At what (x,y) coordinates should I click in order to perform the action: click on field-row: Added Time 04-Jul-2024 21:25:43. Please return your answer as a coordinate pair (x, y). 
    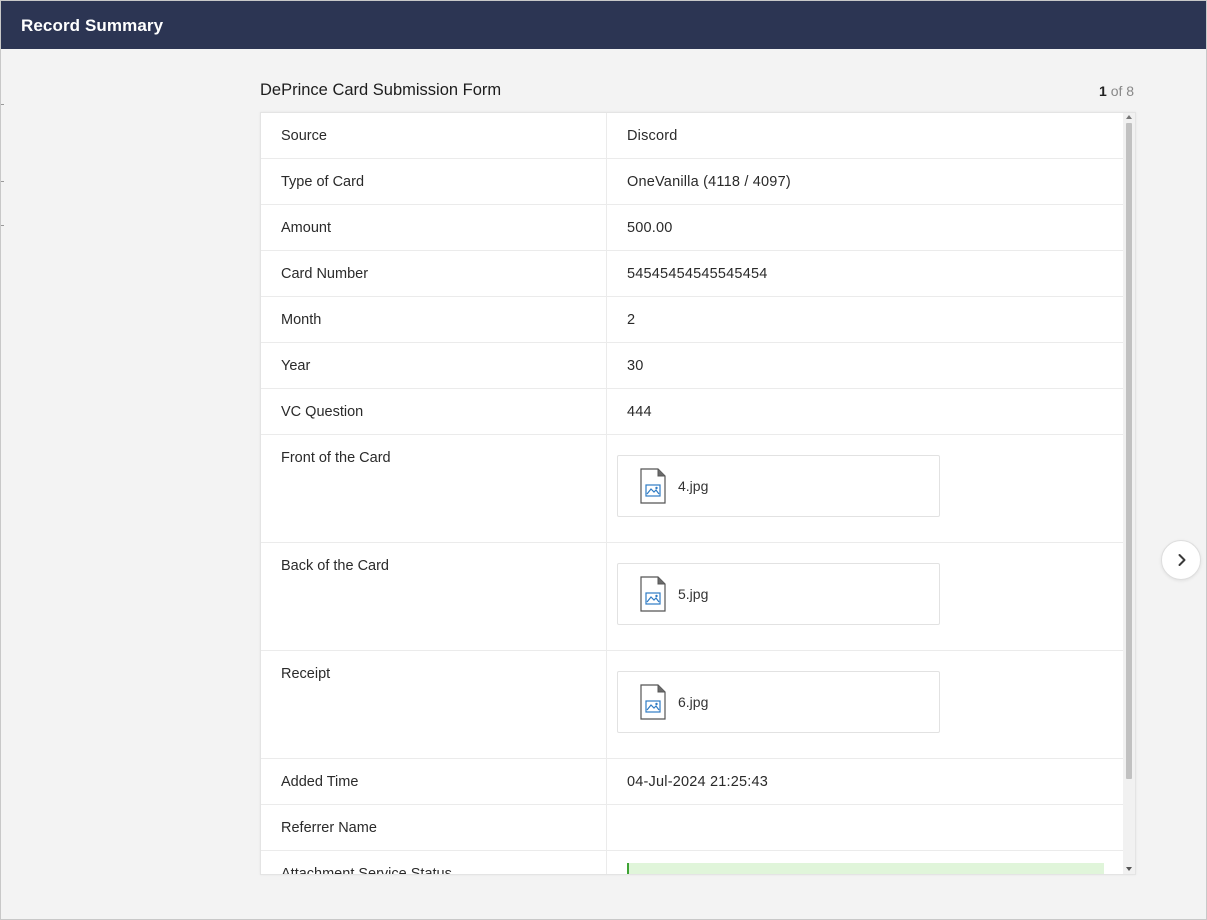
    Looking at the image, I should click on (693, 782).